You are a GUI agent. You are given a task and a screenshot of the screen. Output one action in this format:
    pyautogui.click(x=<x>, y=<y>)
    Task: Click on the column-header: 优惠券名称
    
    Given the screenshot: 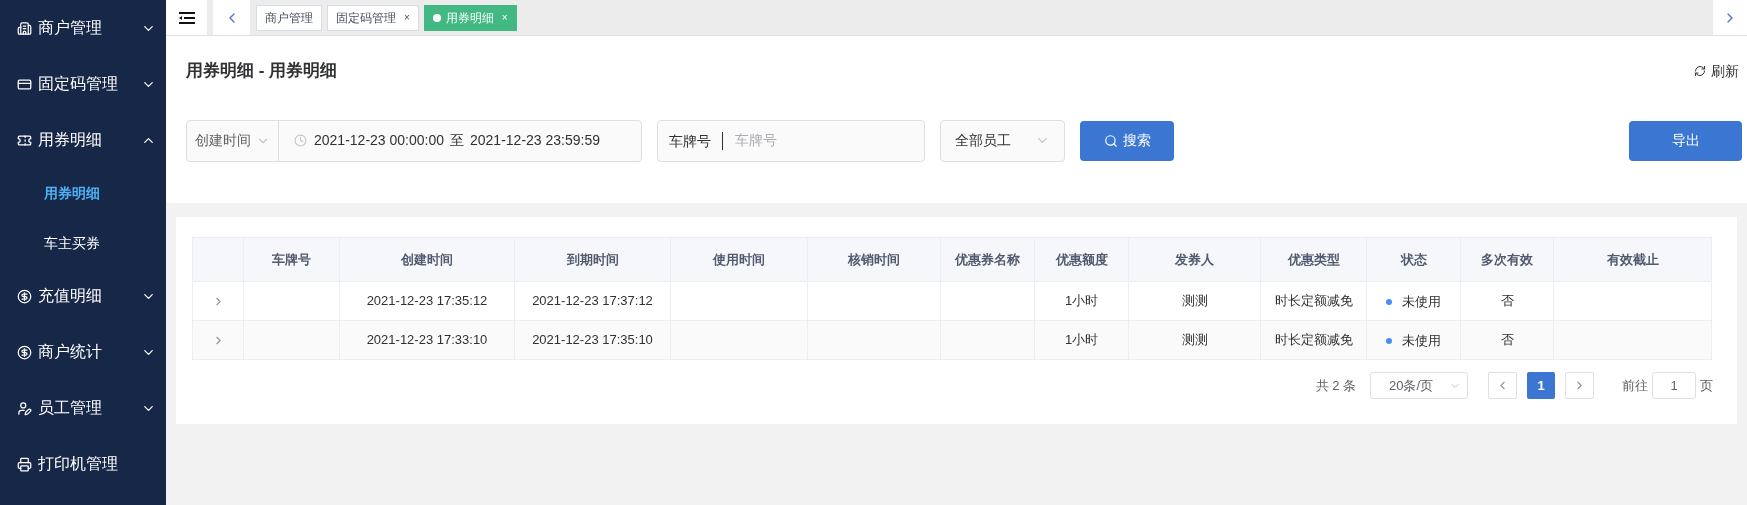 What is the action you would take?
    pyautogui.click(x=987, y=259)
    